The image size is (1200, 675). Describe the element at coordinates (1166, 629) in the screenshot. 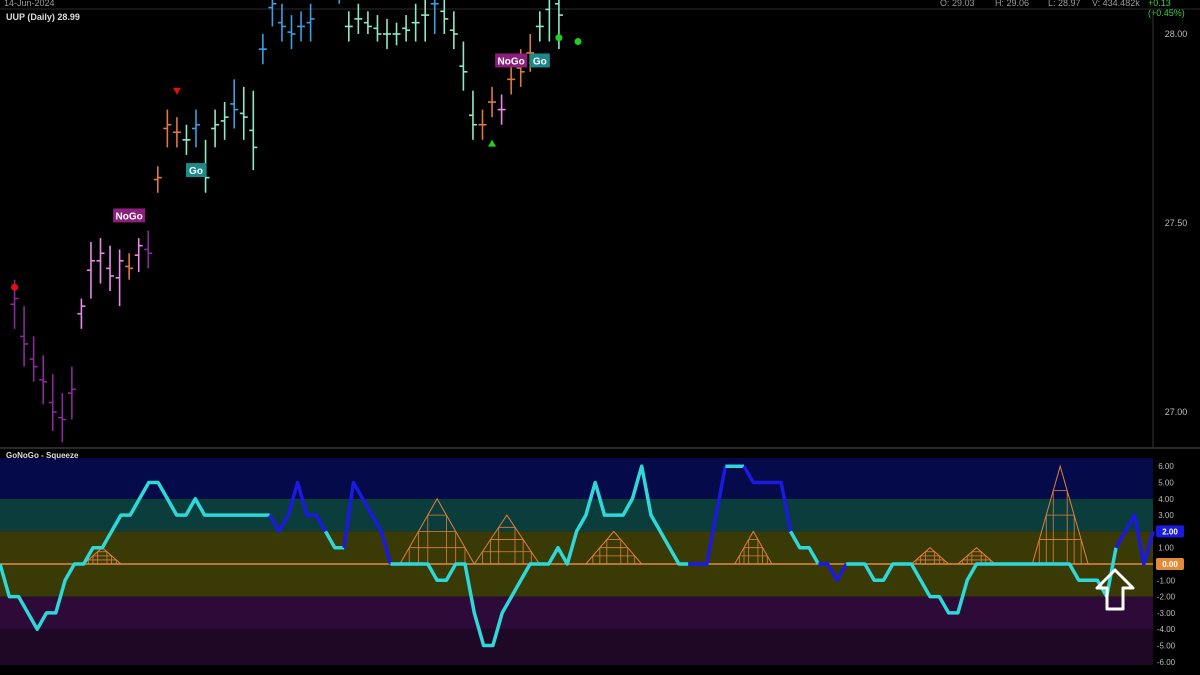

I see `oscillator-tick-label: -4.00` at that location.